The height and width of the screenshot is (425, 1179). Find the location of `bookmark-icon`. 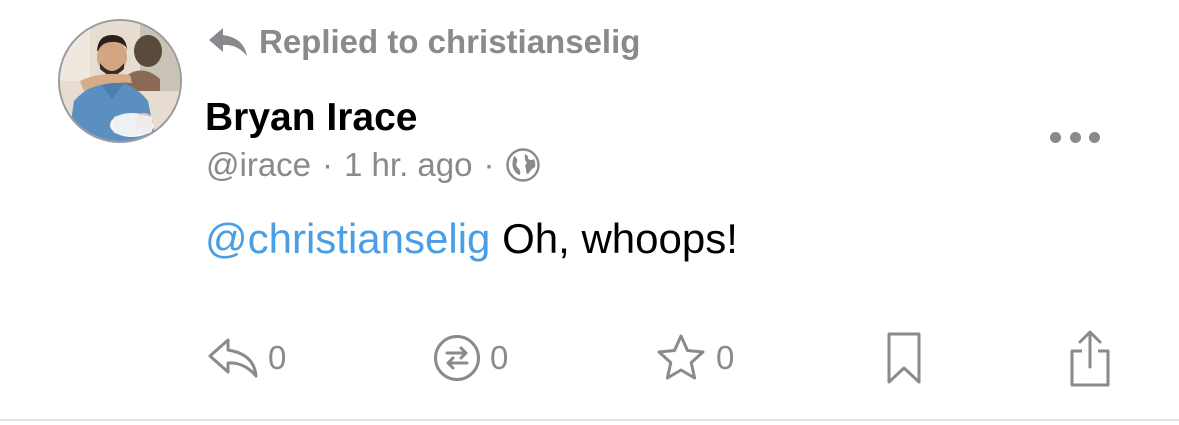

bookmark-icon is located at coordinates (904, 358).